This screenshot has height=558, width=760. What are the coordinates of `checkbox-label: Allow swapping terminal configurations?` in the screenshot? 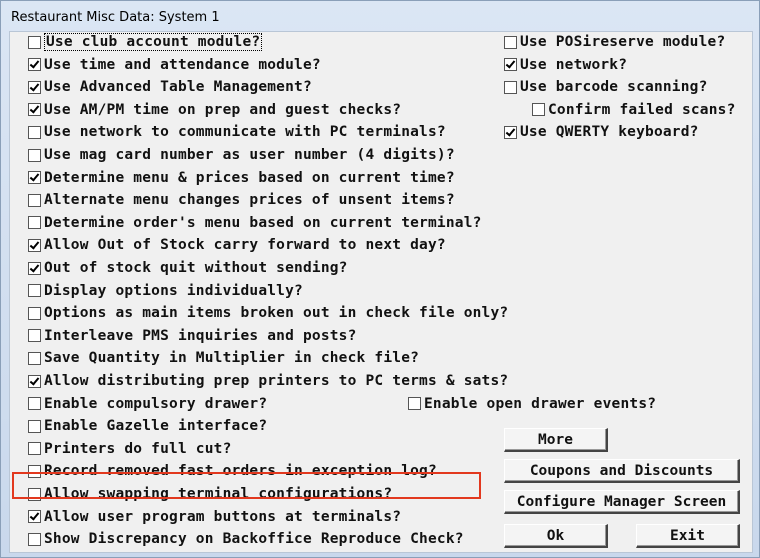 It's located at (218, 494).